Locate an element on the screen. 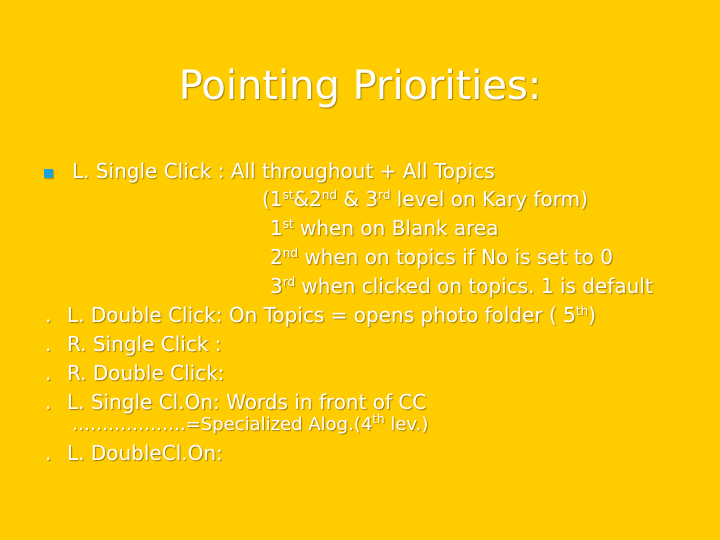  bullet-line-10: ……………….=Specialized Alog.(4th lev.) is located at coordinates (250, 423).